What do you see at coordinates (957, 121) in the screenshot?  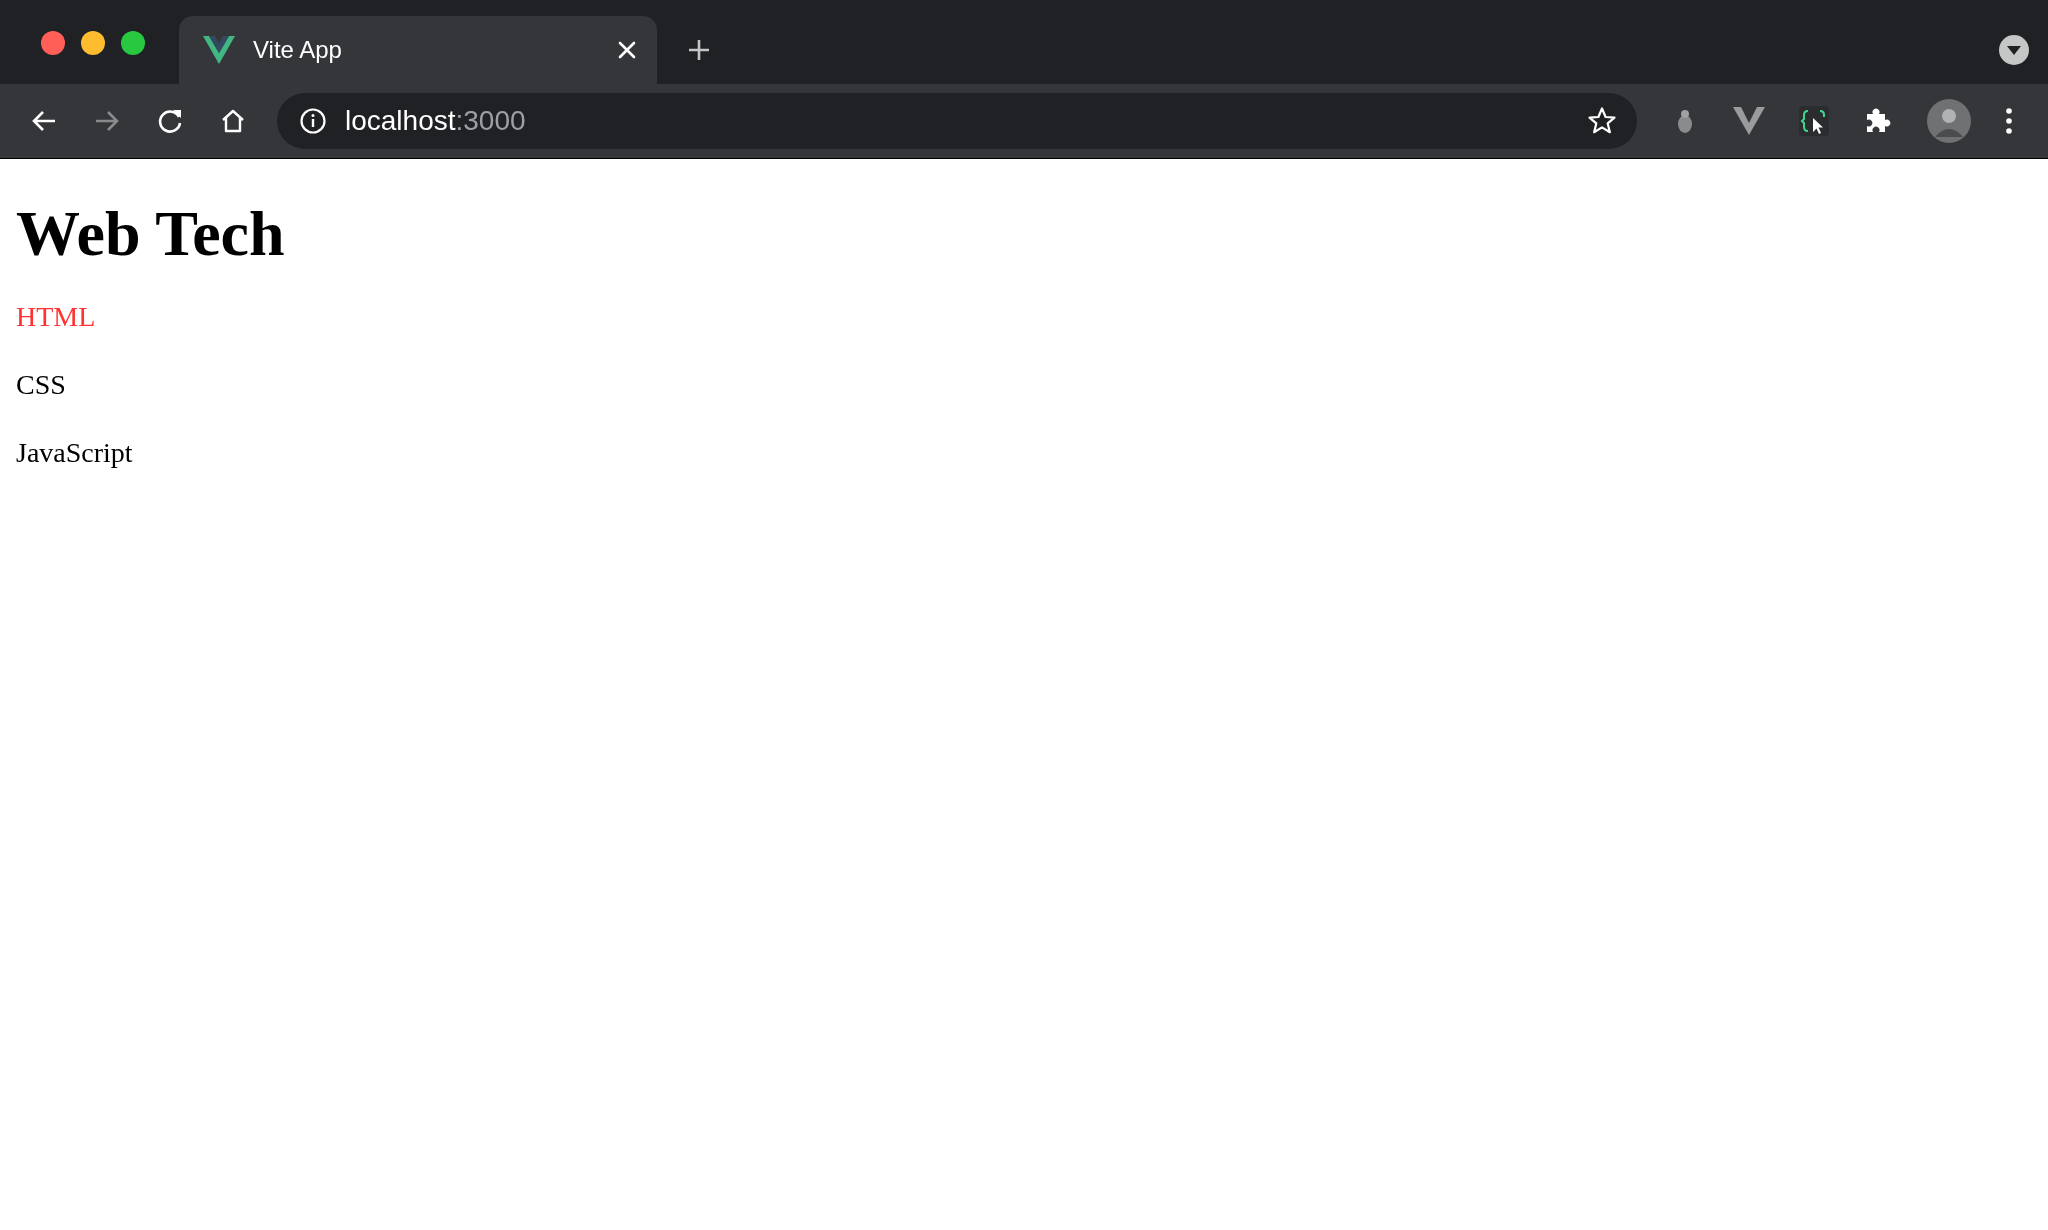 I see `address-bar: localhost:3000` at bounding box center [957, 121].